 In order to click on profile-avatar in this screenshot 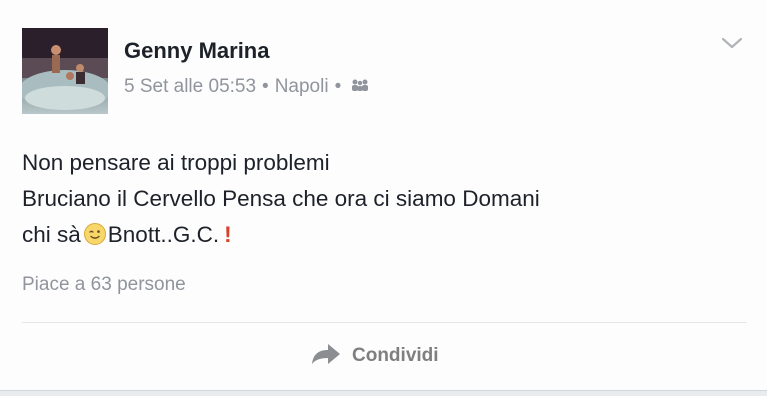, I will do `click(65, 71)`.